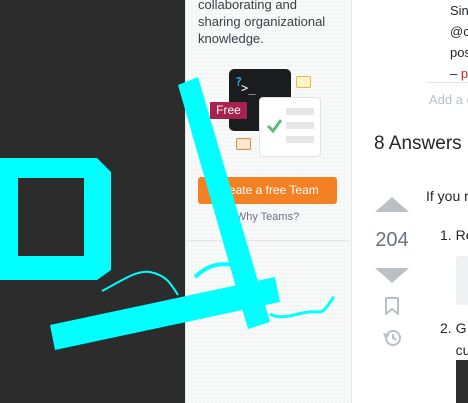 The image size is (468, 403). What do you see at coordinates (55, 219) in the screenshot?
I see `cyan-square-annotation` at bounding box center [55, 219].